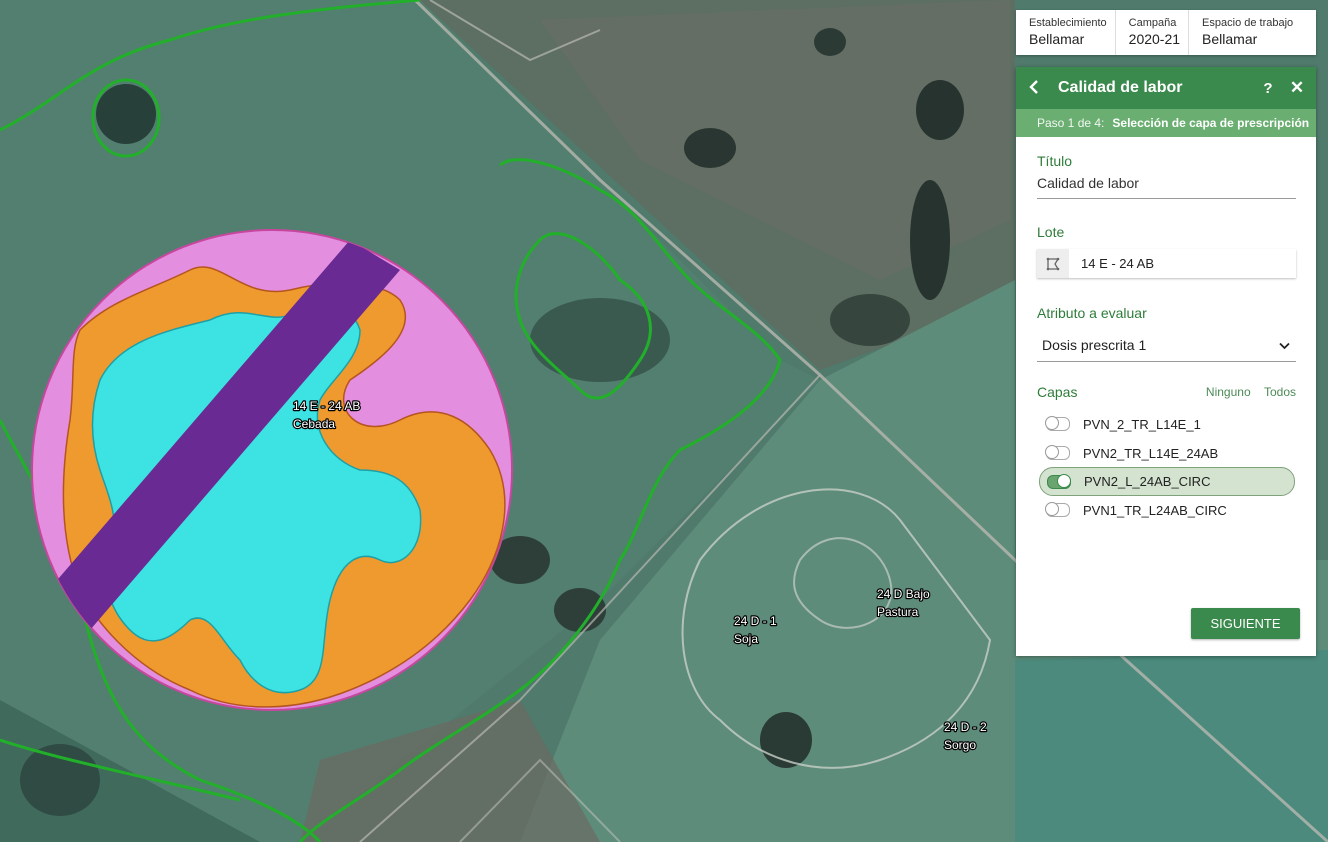 The height and width of the screenshot is (842, 1328). I want to click on lote-section: Lote 14 E - 24 AB, so click(1166, 251).